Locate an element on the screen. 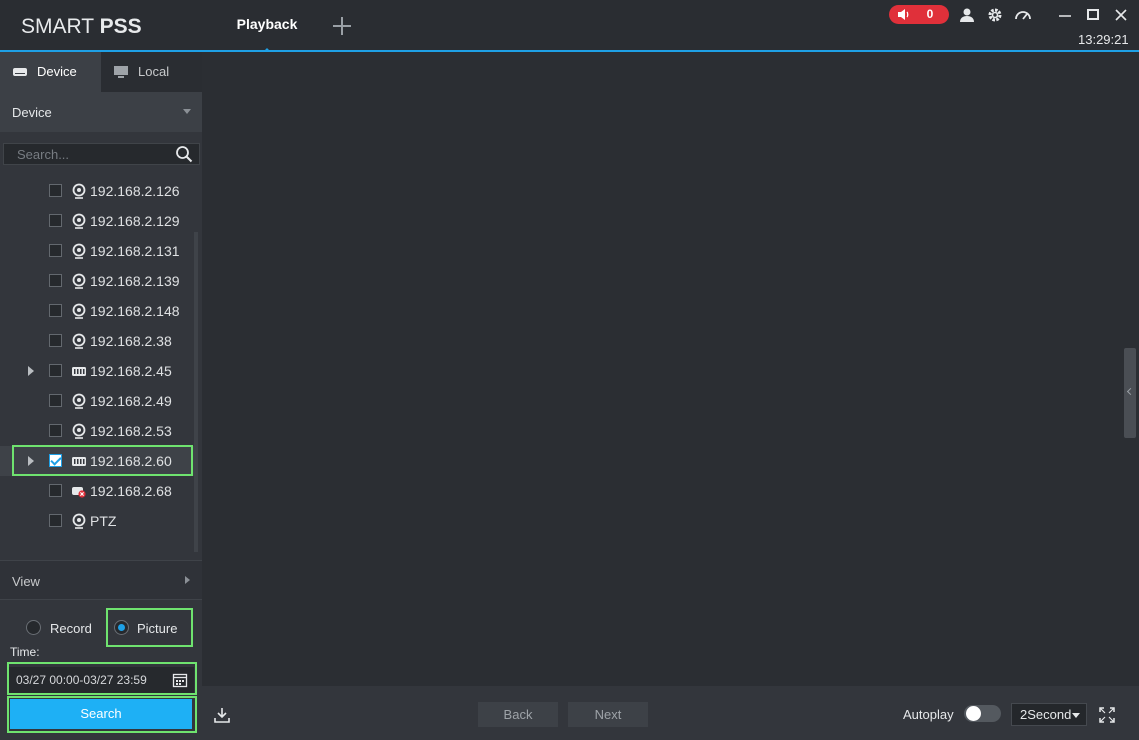  selected-device-highlight is located at coordinates (102, 460).